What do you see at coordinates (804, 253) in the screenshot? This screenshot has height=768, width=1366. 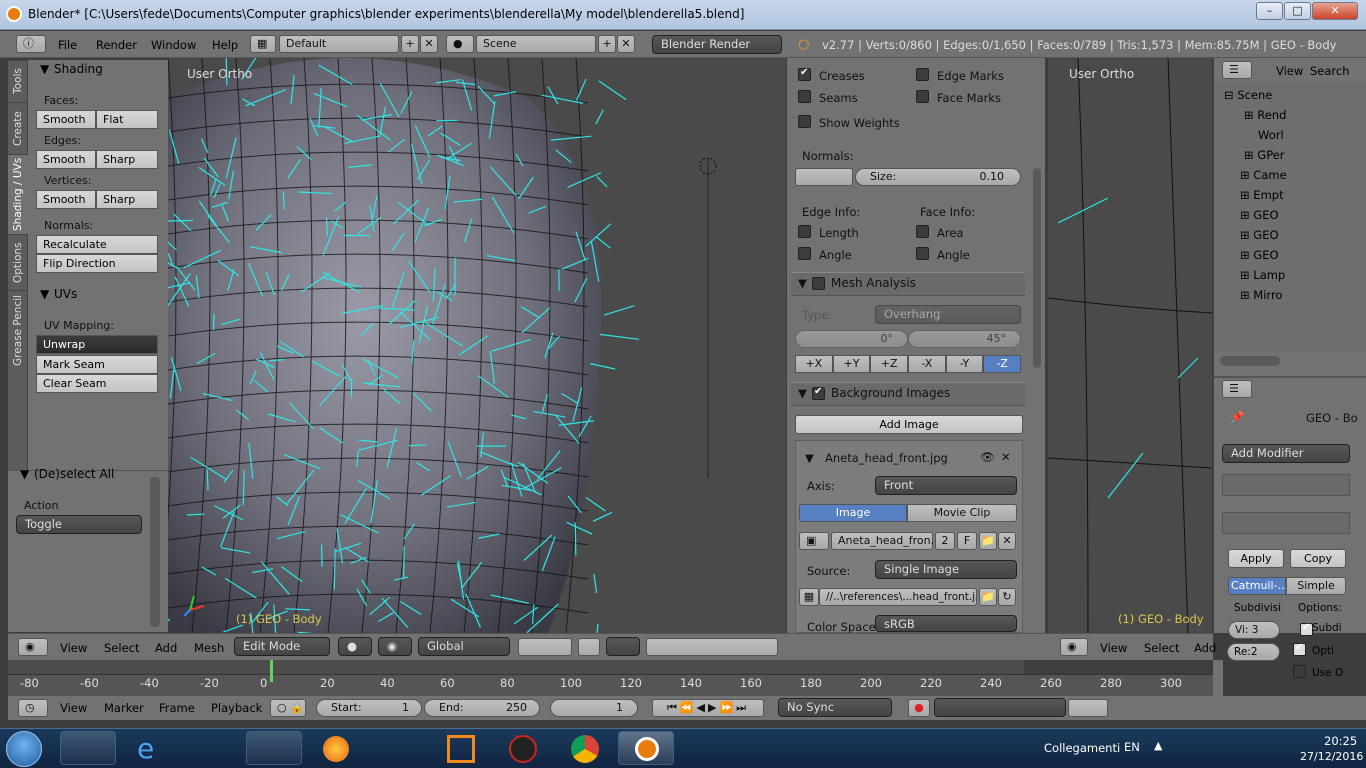 I see `edge-angle-checkbox` at bounding box center [804, 253].